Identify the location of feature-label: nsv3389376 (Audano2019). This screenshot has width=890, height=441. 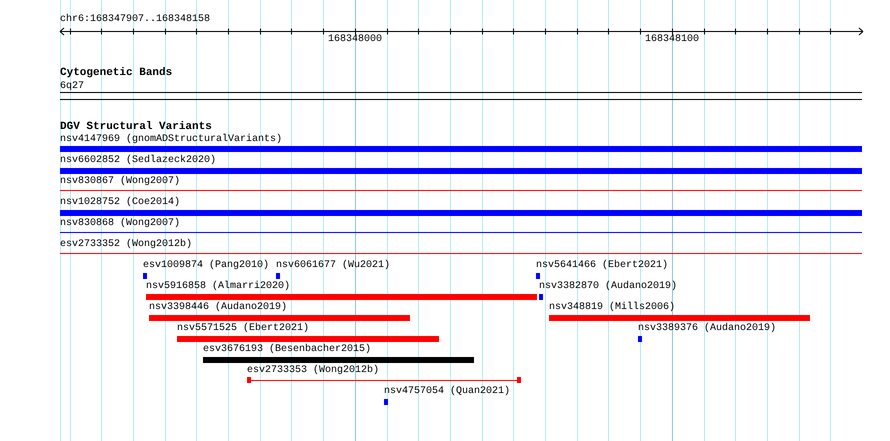
(707, 328).